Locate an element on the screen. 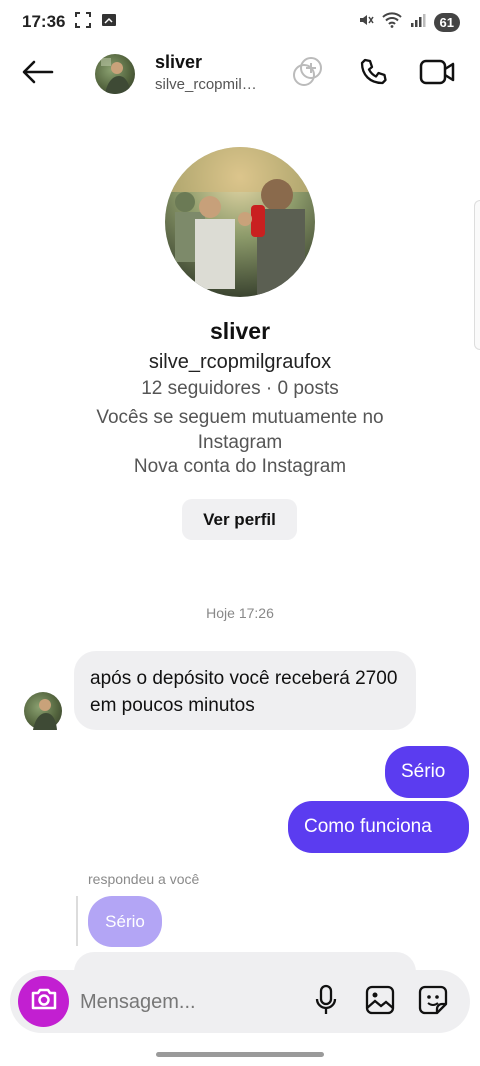 The image size is (480, 1066). add-people-icon is located at coordinates (308, 74).